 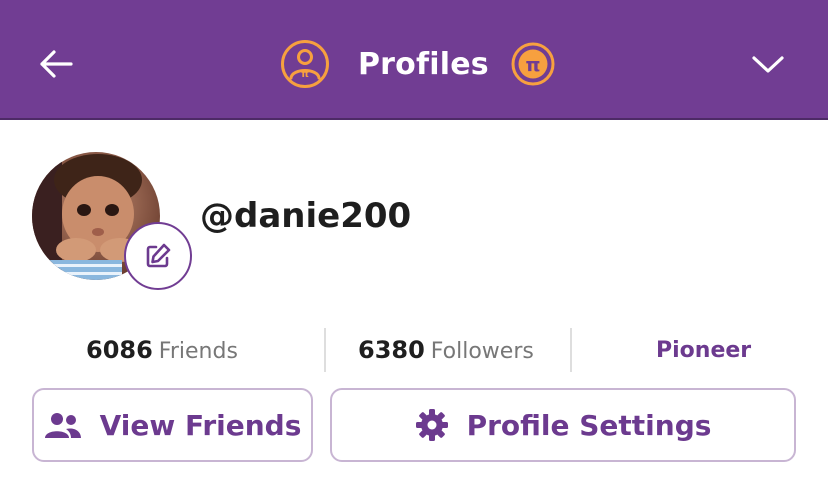 I want to click on friends-stat: 6086 Friends, so click(x=162, y=350).